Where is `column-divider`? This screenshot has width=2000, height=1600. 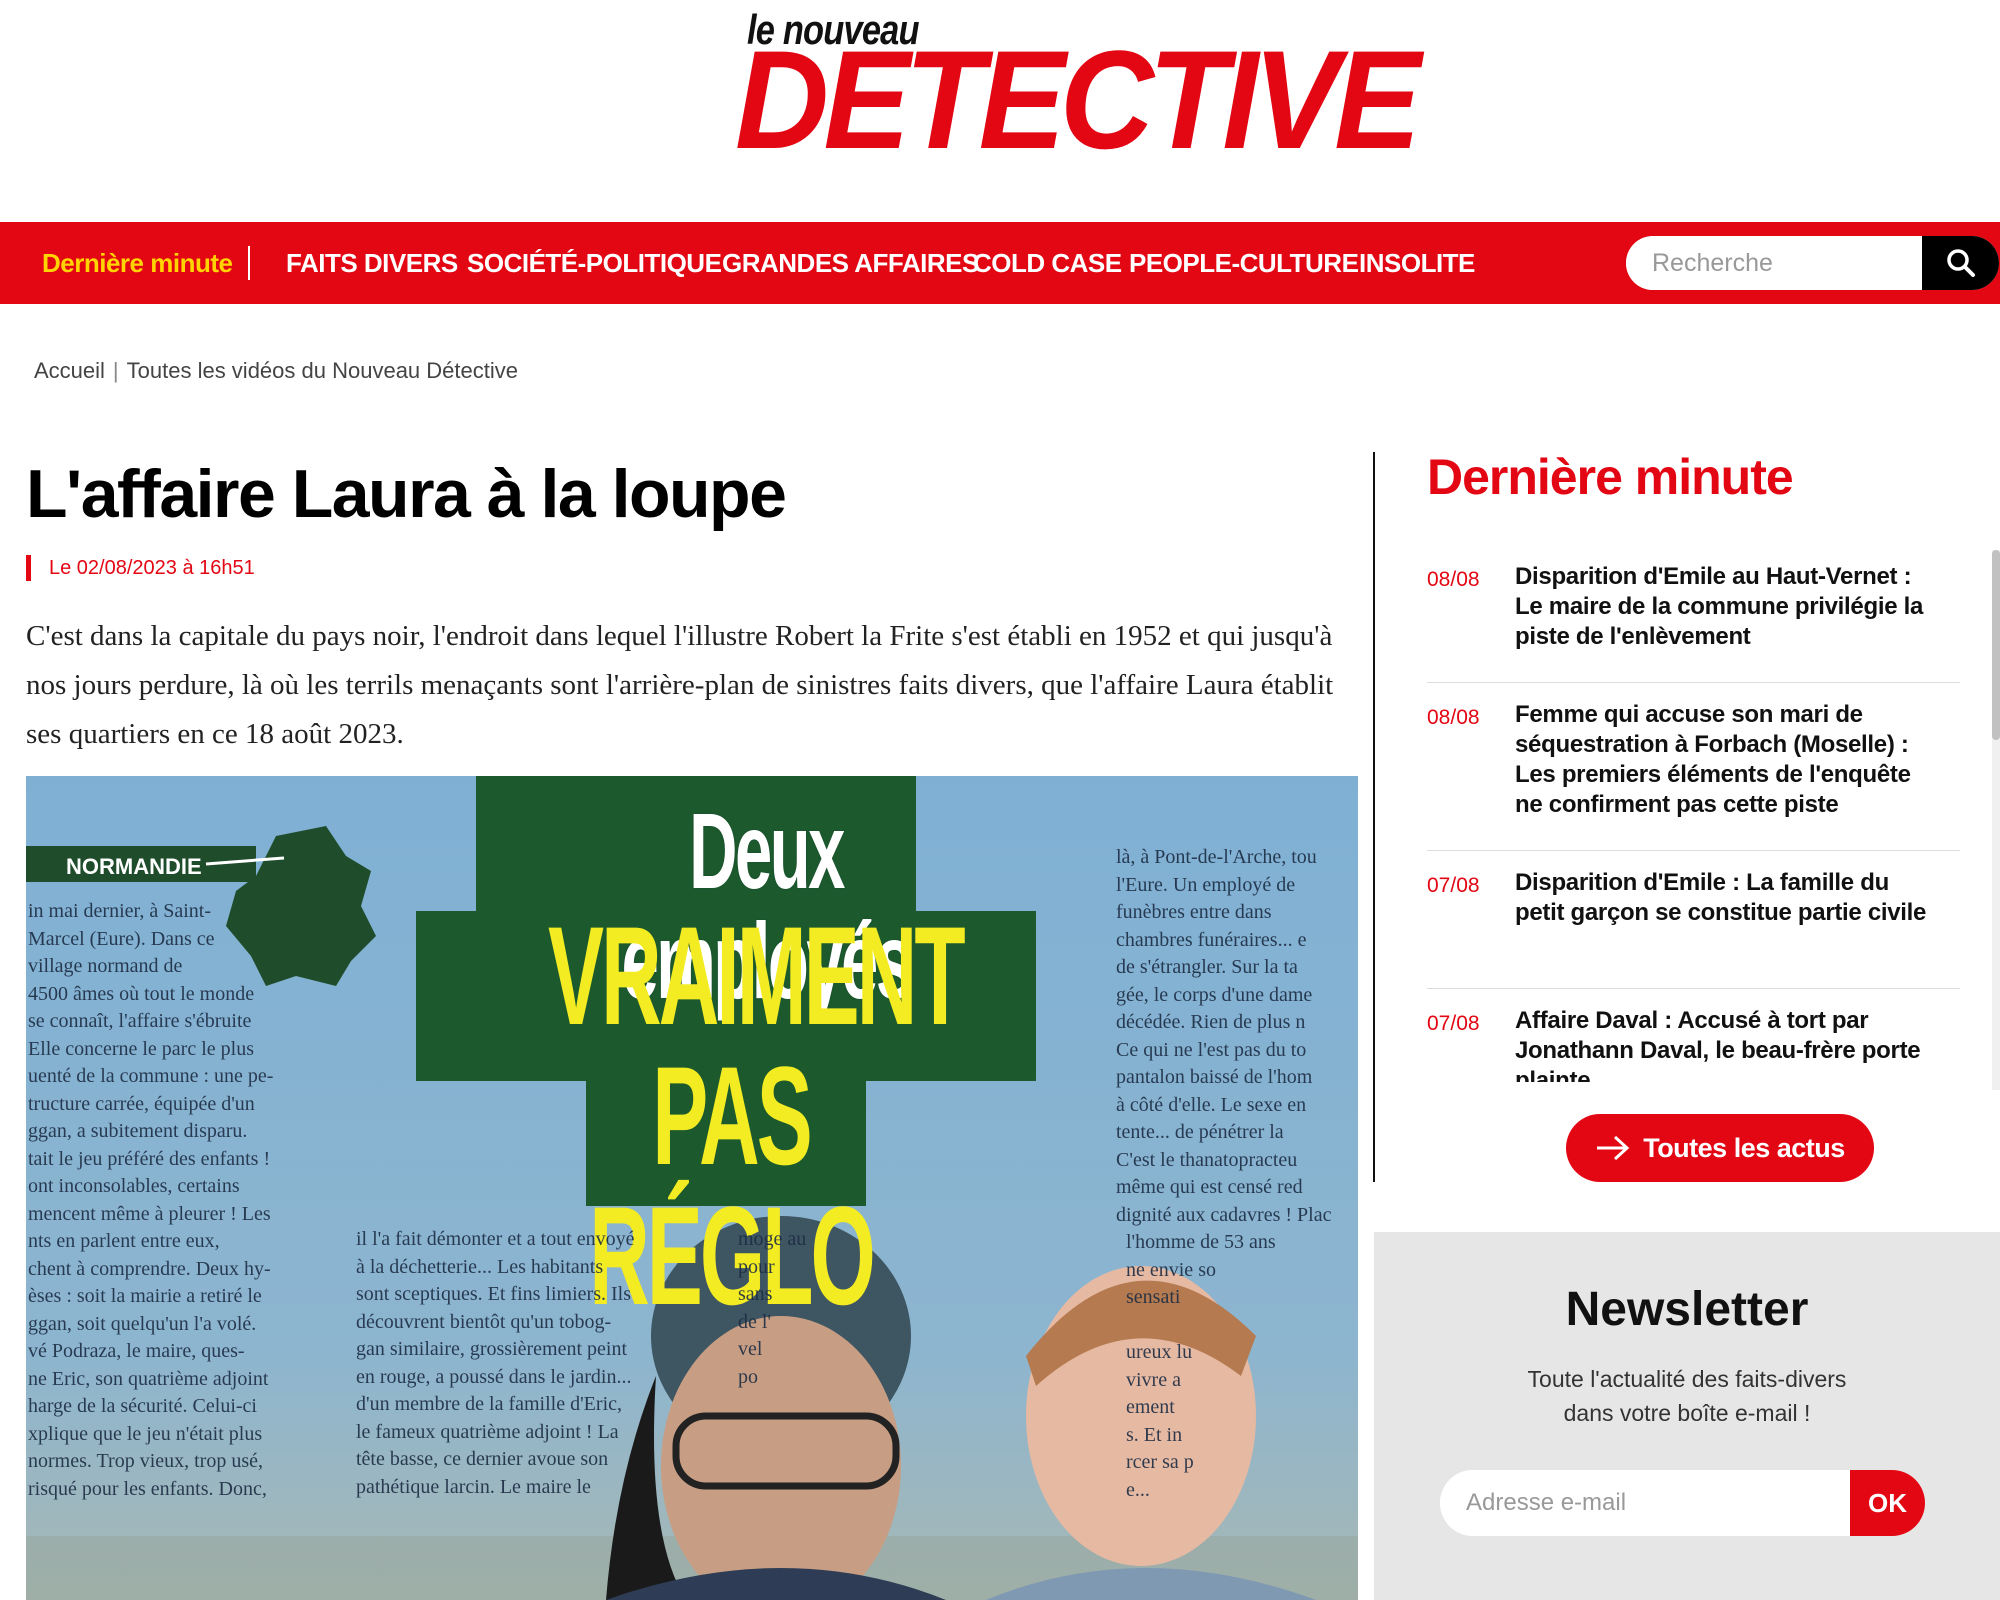 column-divider is located at coordinates (1374, 817).